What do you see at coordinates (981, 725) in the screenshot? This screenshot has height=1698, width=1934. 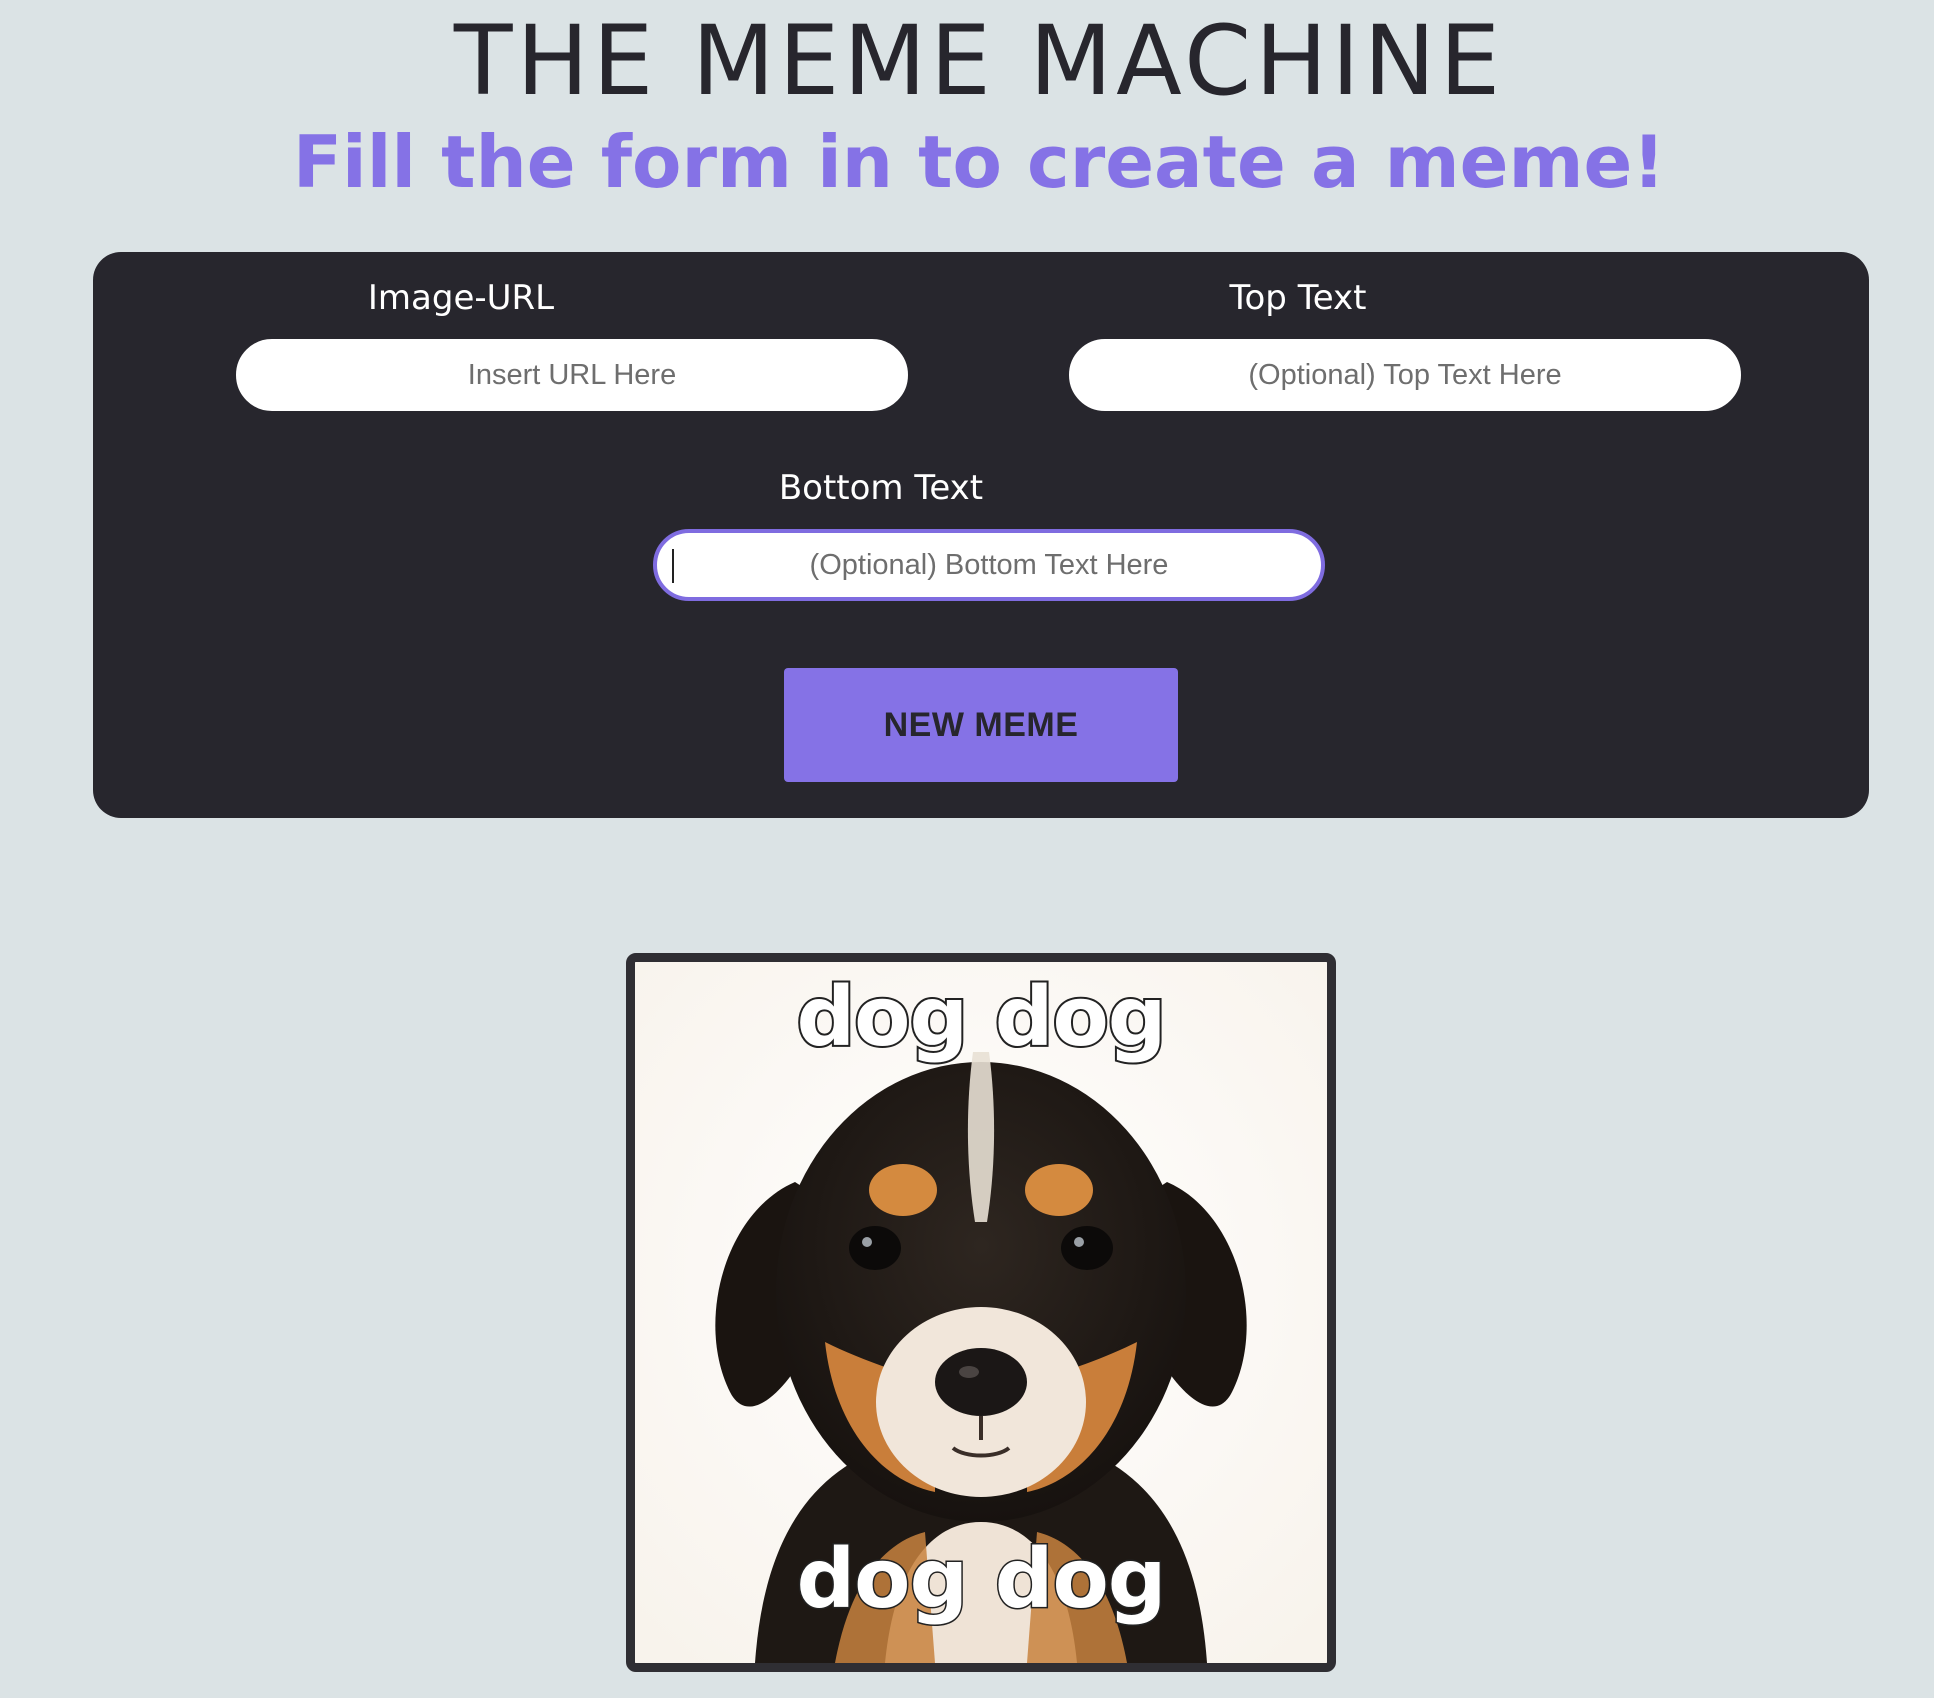 I see `new-meme-button: NEW MEME` at bounding box center [981, 725].